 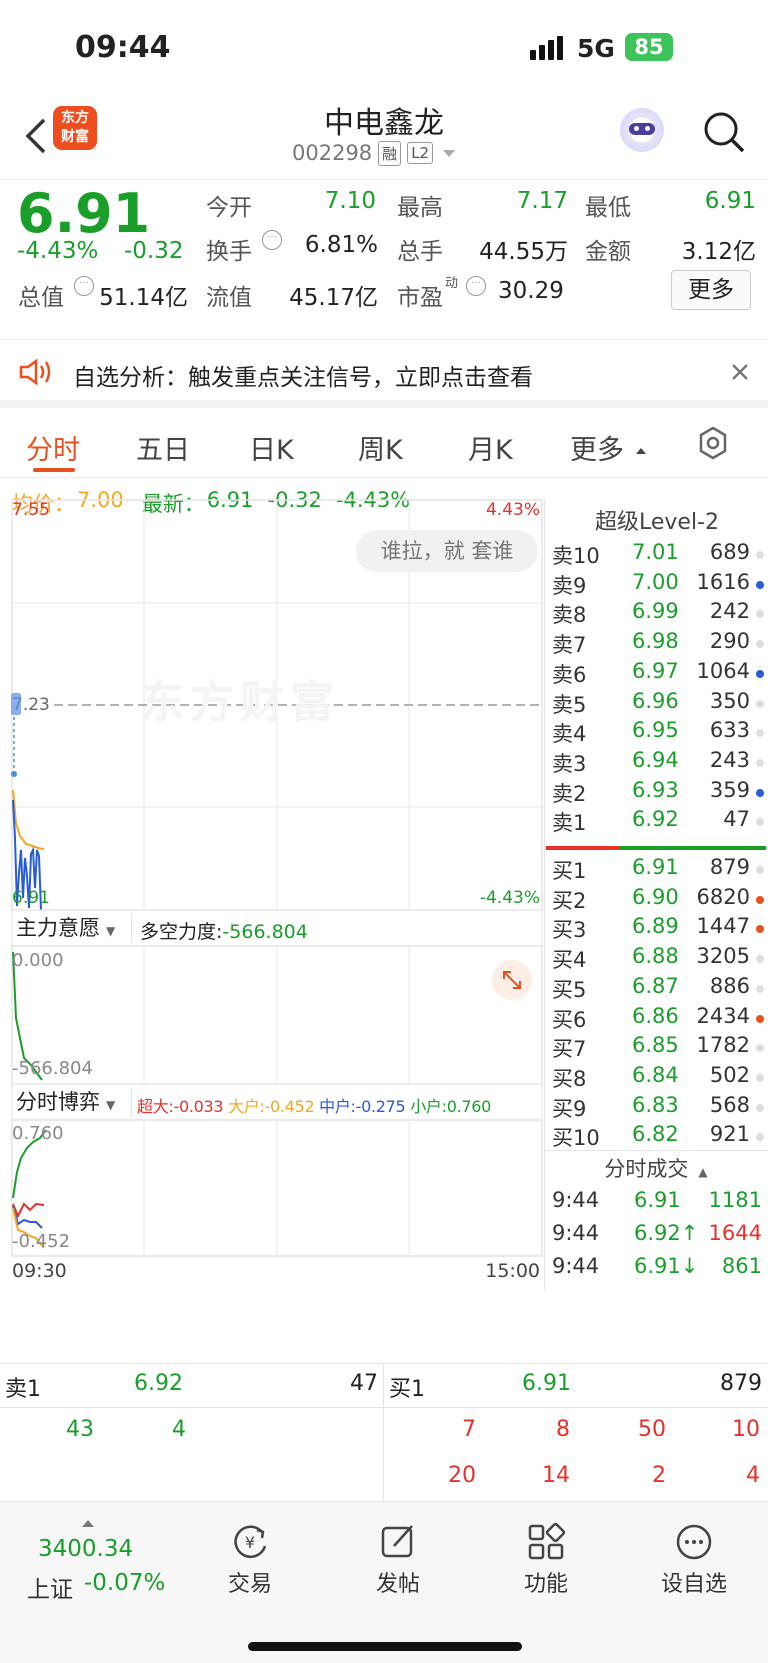 I want to click on ticks-title: 分时成交 ▲, so click(x=656, y=1168).